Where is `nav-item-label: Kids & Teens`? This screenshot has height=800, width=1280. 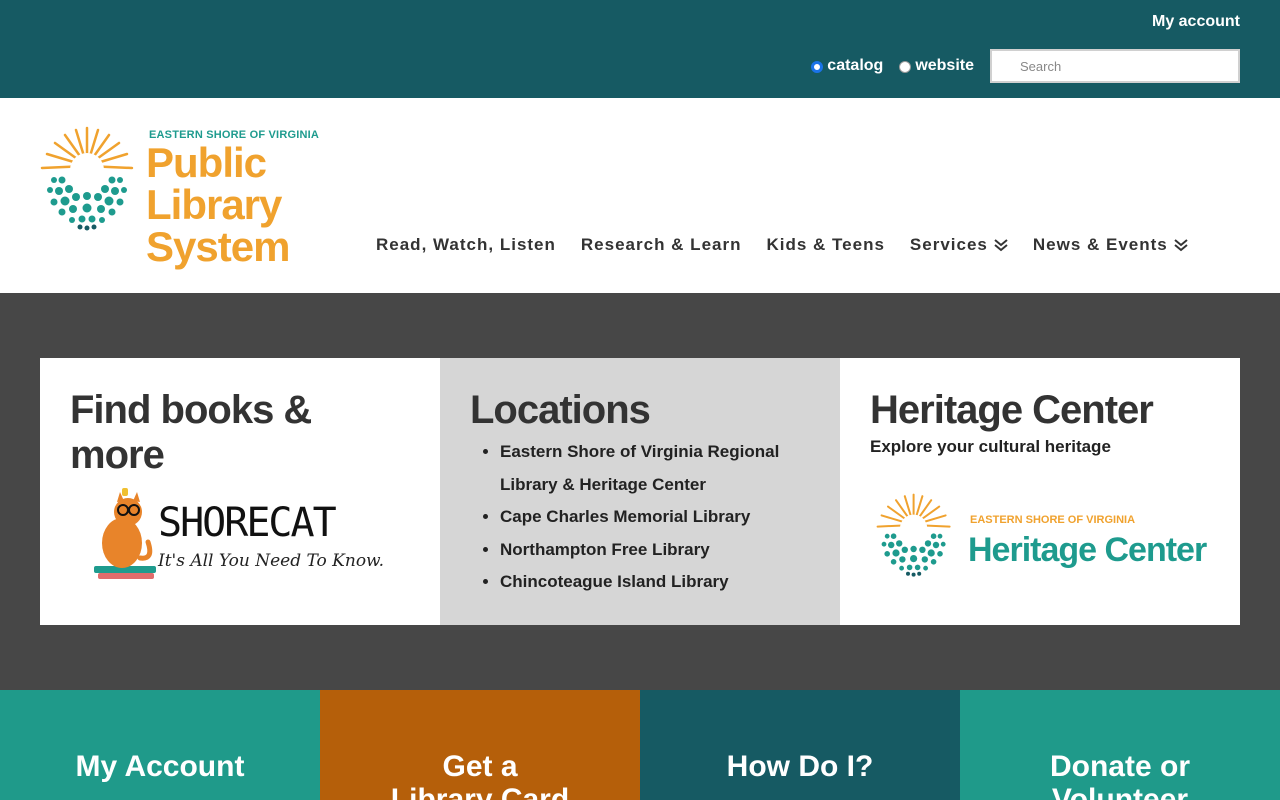
nav-item-label: Kids & Teens is located at coordinates (825, 244).